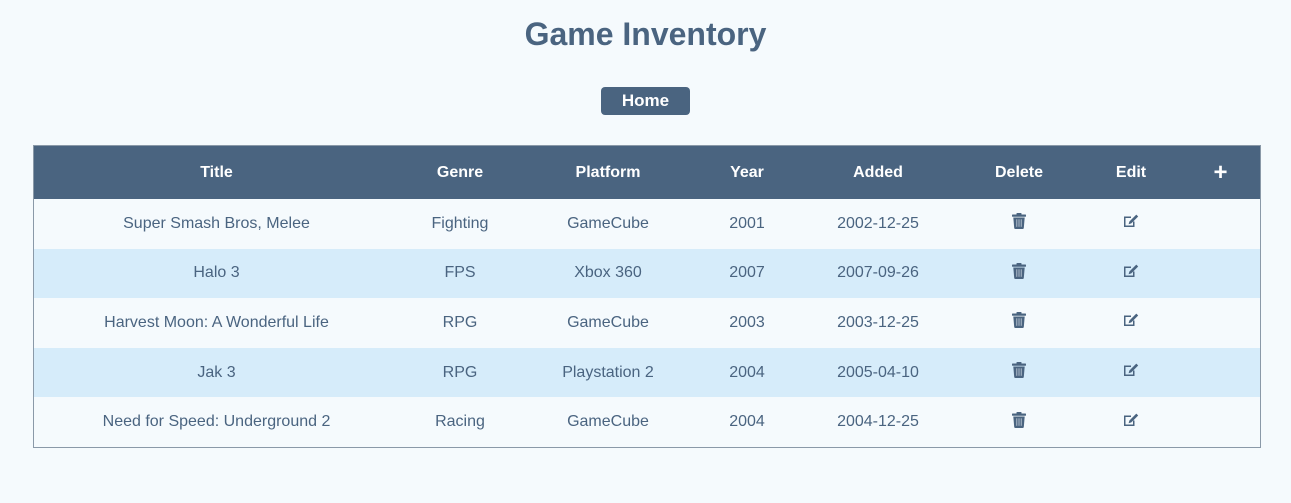 The image size is (1291, 503). I want to click on cell-year: 2001, so click(747, 223).